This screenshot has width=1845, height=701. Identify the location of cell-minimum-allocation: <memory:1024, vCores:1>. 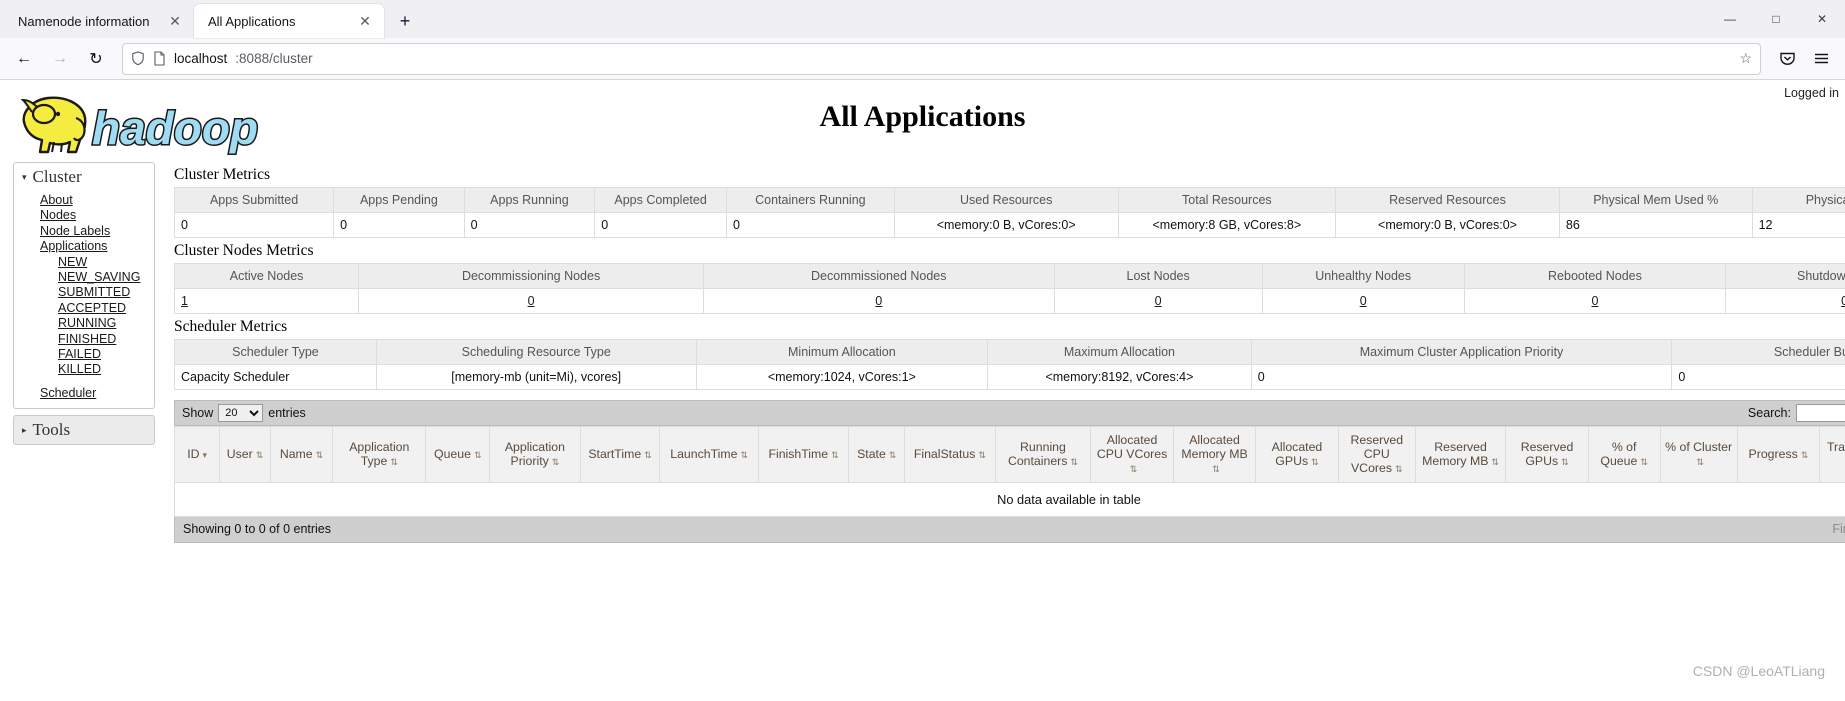
(842, 377).